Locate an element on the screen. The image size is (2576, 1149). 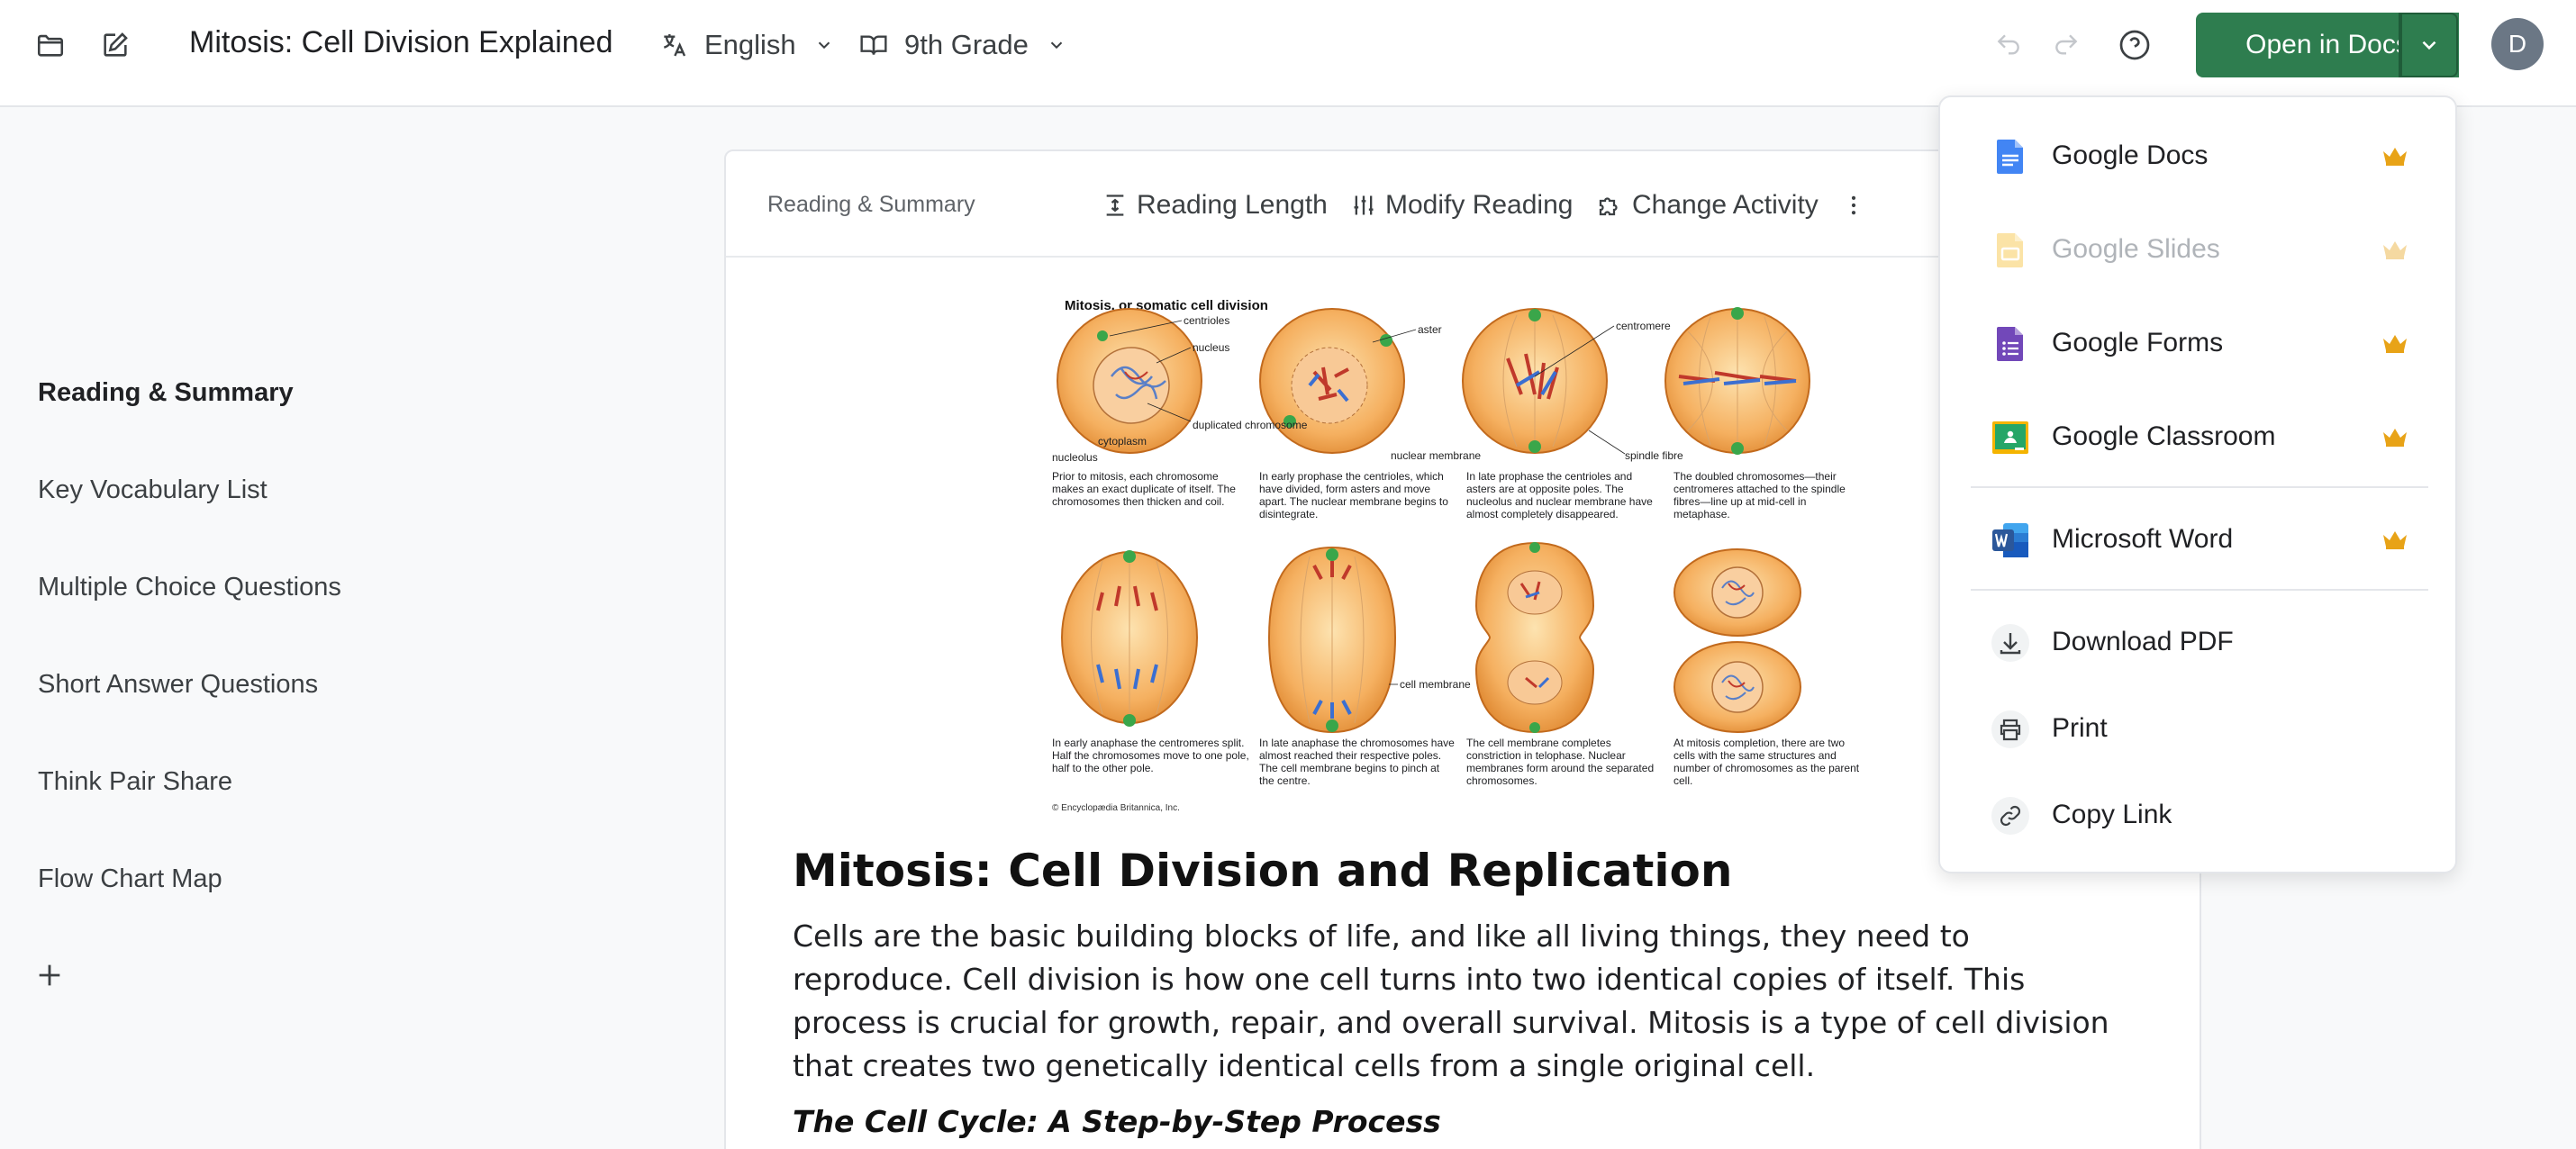
redo-icon is located at coordinates (2066, 45).